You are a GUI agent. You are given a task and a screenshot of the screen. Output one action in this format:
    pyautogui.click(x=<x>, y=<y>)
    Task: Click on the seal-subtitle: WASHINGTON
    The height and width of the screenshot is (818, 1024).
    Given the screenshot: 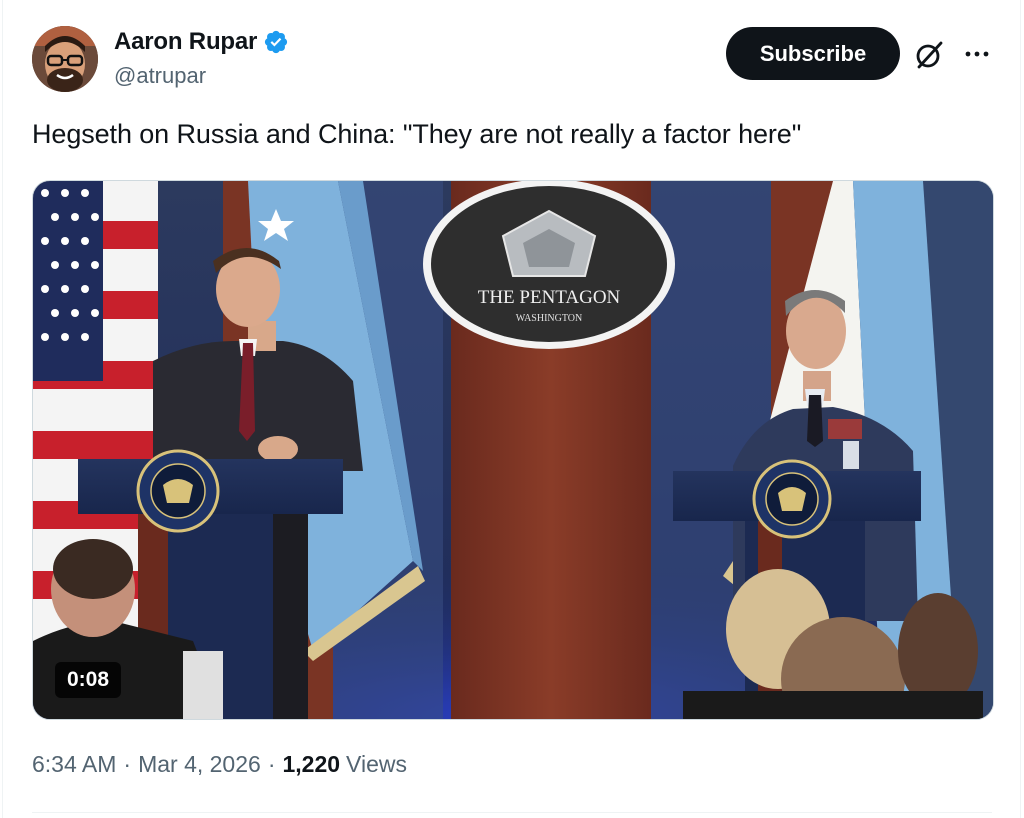 What is the action you would take?
    pyautogui.click(x=549, y=318)
    